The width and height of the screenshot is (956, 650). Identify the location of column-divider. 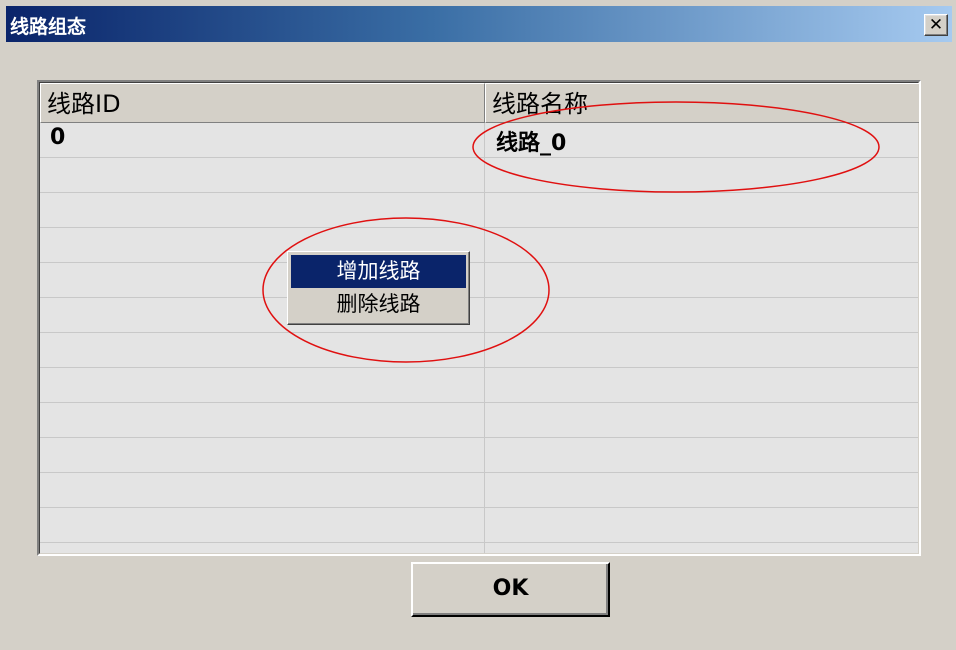
(484, 338).